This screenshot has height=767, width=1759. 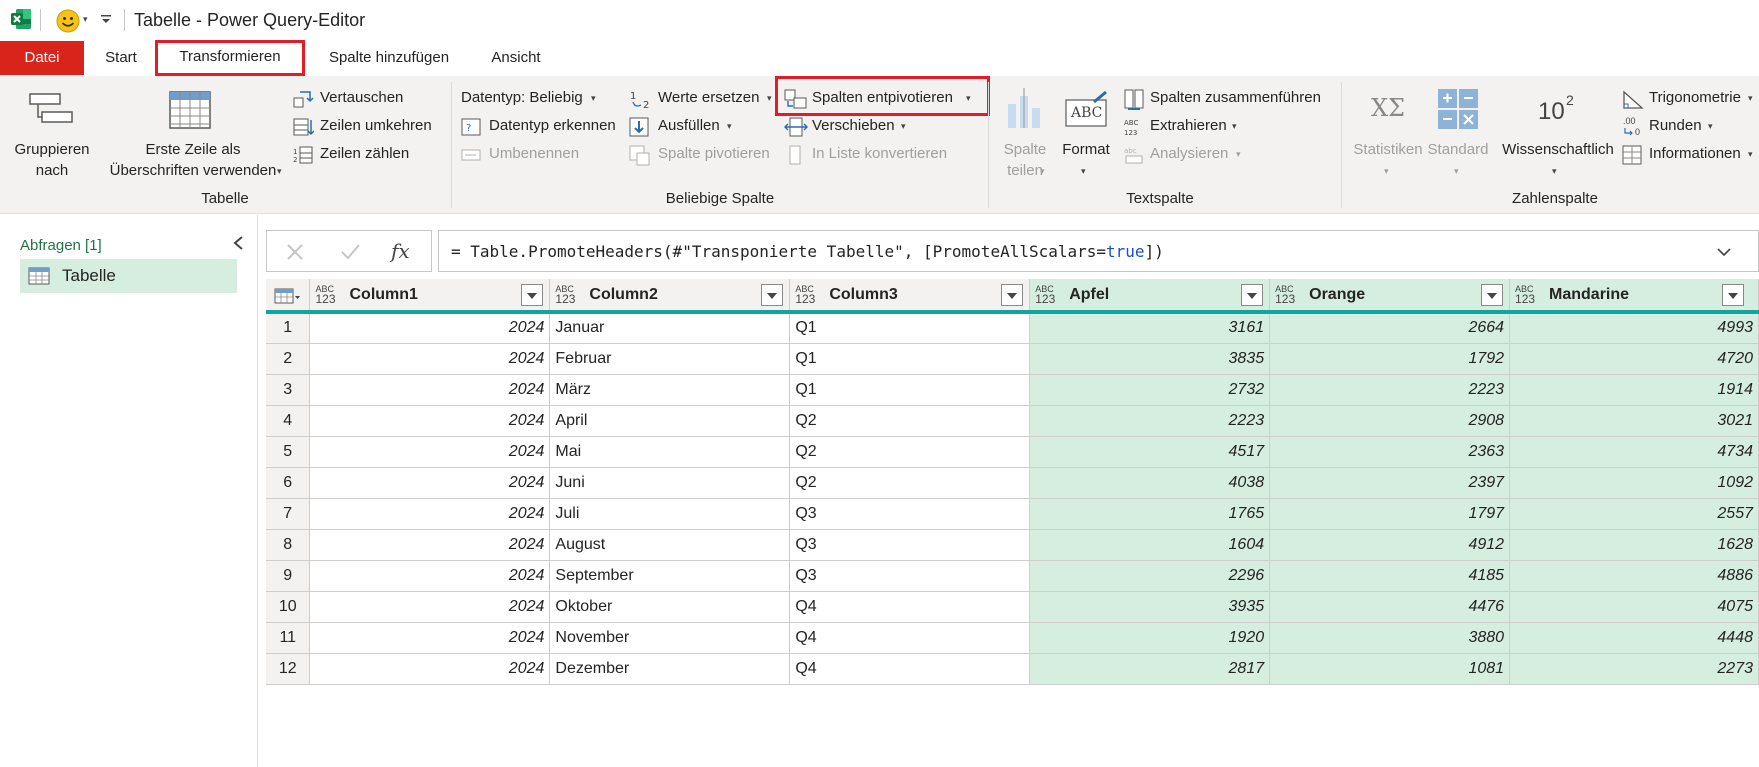 I want to click on row-number: 2, so click(x=288, y=359).